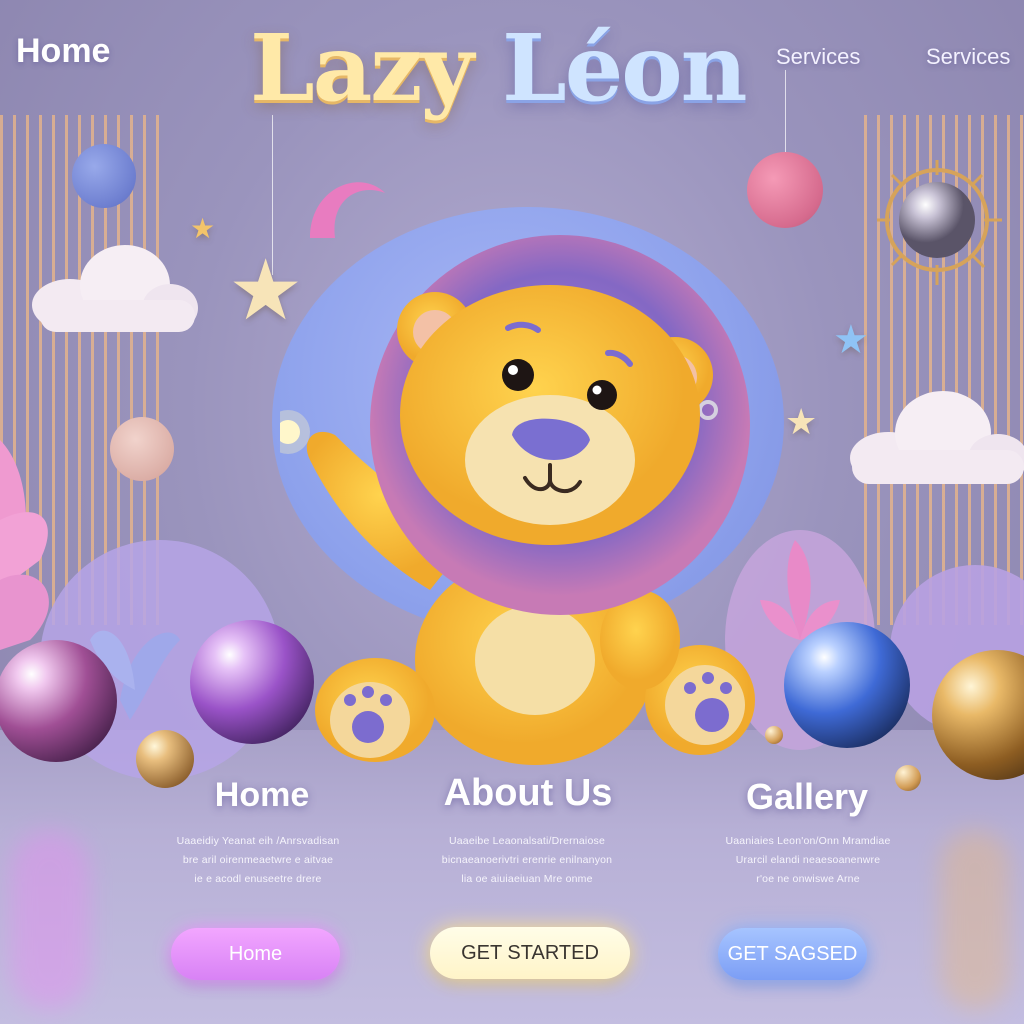  What do you see at coordinates (258, 841) in the screenshot?
I see `blurb-line: Uaaeidiy Yeanat eih /Anrsvadisan` at bounding box center [258, 841].